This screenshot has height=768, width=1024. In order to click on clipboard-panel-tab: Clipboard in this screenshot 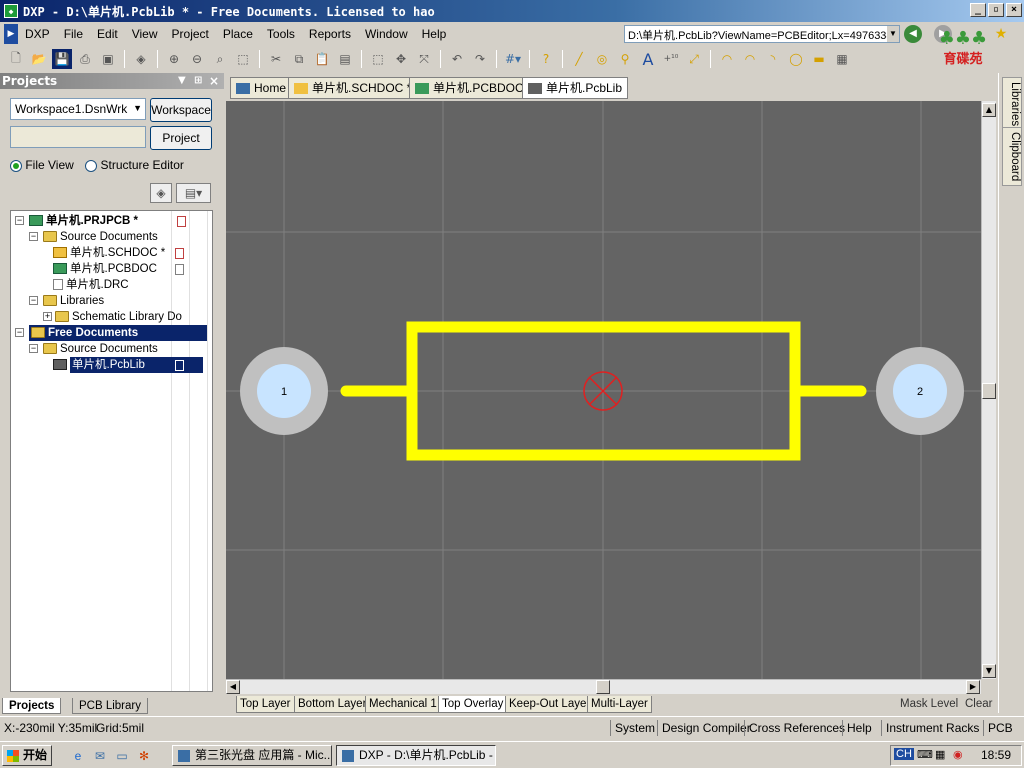, I will do `click(1012, 157)`.